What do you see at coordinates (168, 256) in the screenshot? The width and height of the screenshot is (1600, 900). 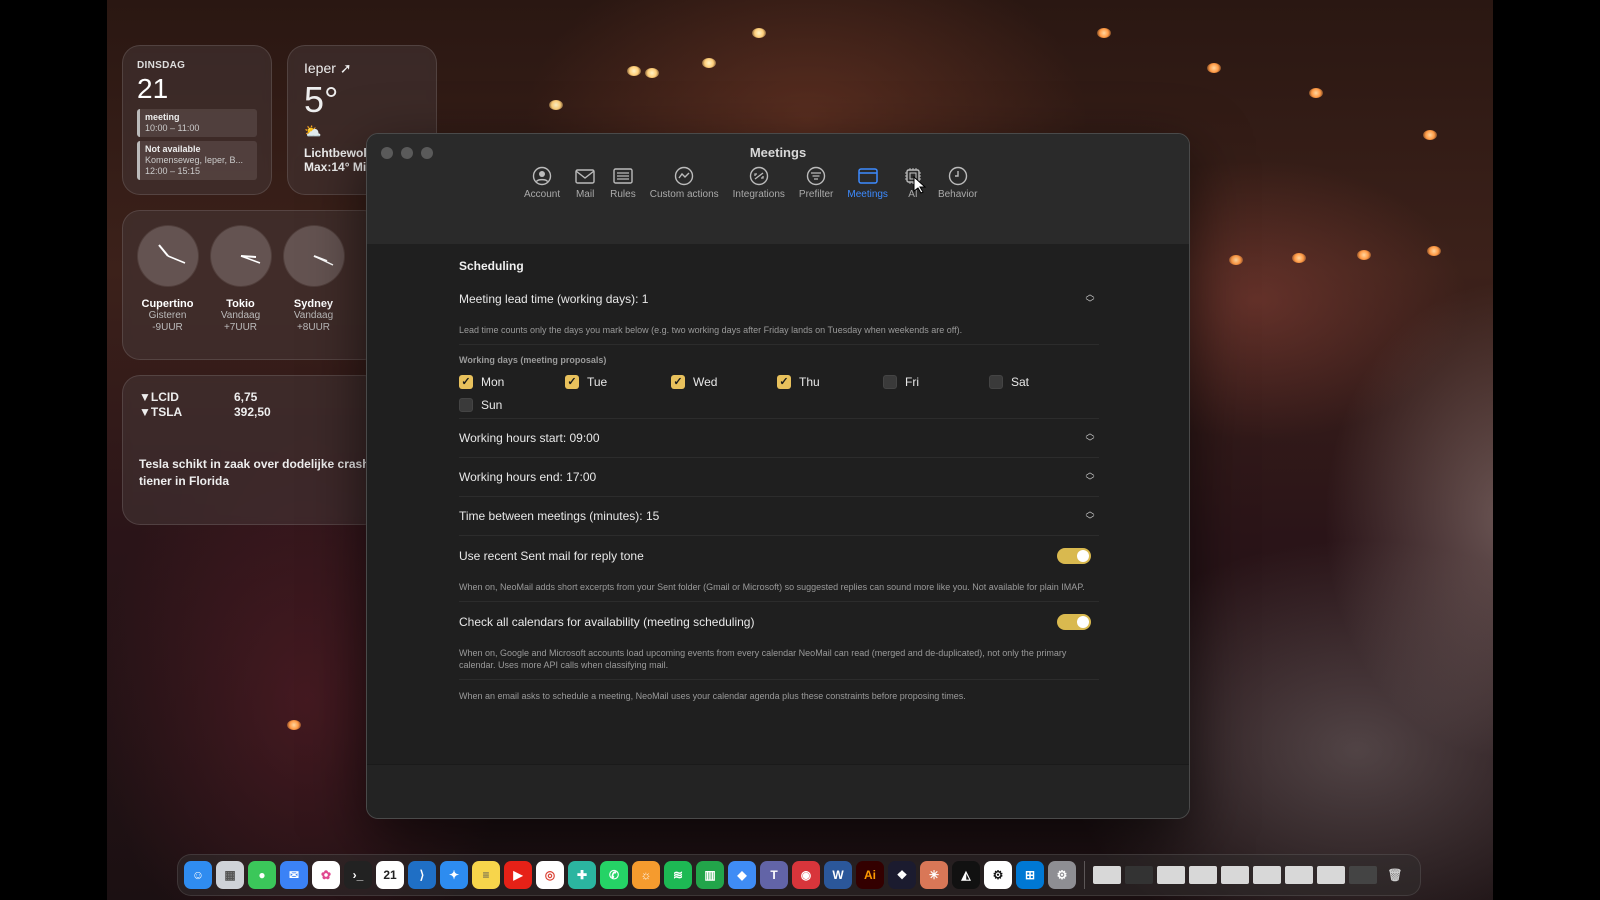 I see `clock-face-icon` at bounding box center [168, 256].